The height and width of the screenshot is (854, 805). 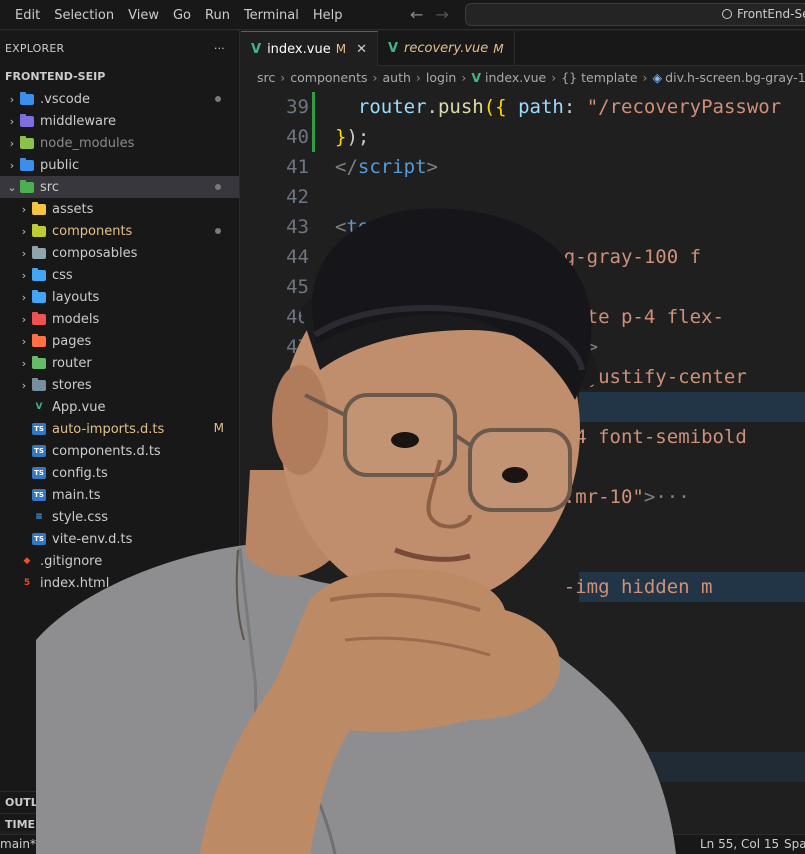 What do you see at coordinates (735, 77) in the screenshot?
I see `breadcrumb-element: div.h-screen.bg-gray-100` at bounding box center [735, 77].